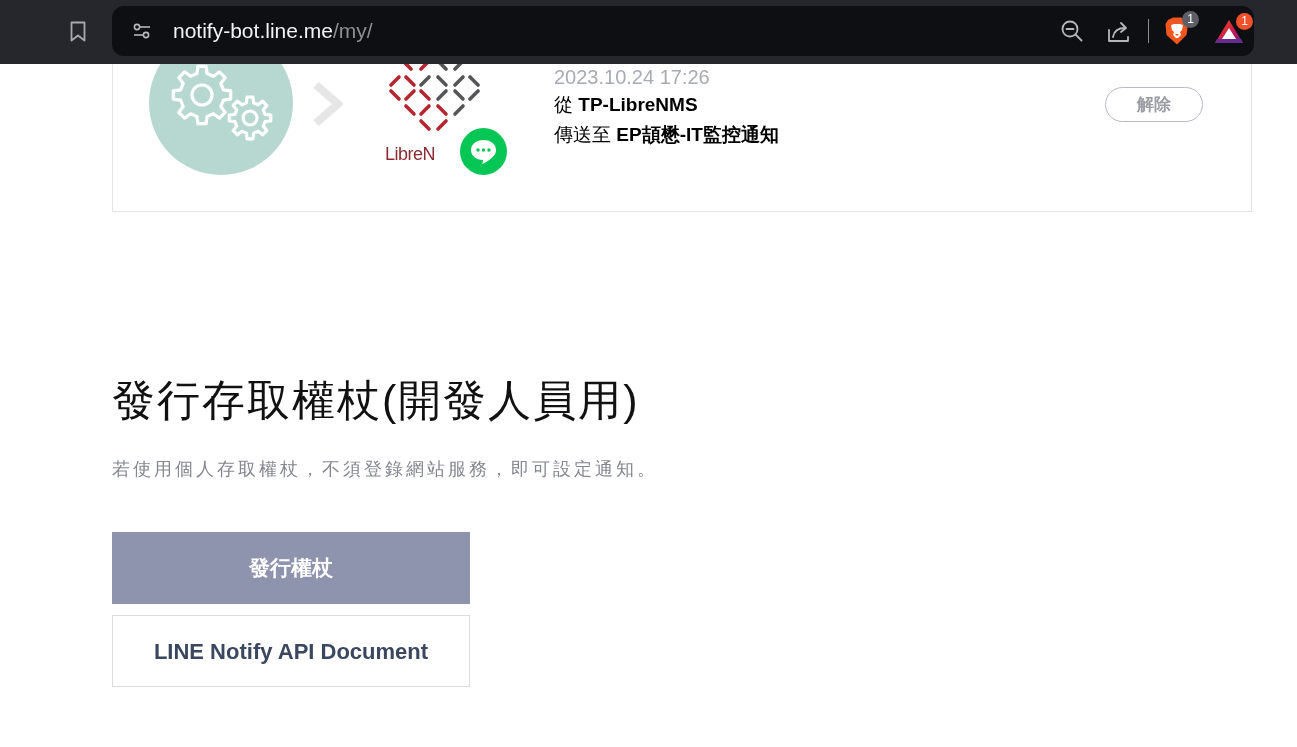 The width and height of the screenshot is (1297, 747). What do you see at coordinates (626, 105) in the screenshot?
I see `source-text: 從 TP-LibreNMS` at bounding box center [626, 105].